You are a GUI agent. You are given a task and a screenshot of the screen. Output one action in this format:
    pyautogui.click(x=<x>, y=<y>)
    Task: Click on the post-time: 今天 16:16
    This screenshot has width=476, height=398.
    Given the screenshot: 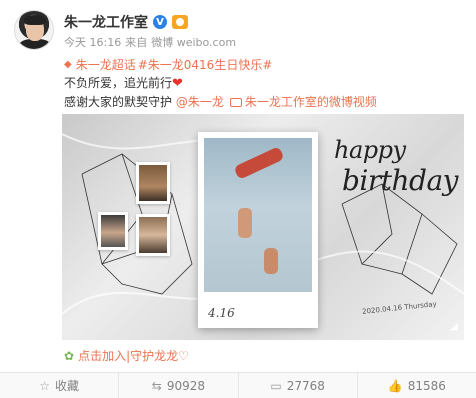 What is the action you would take?
    pyautogui.click(x=92, y=42)
    